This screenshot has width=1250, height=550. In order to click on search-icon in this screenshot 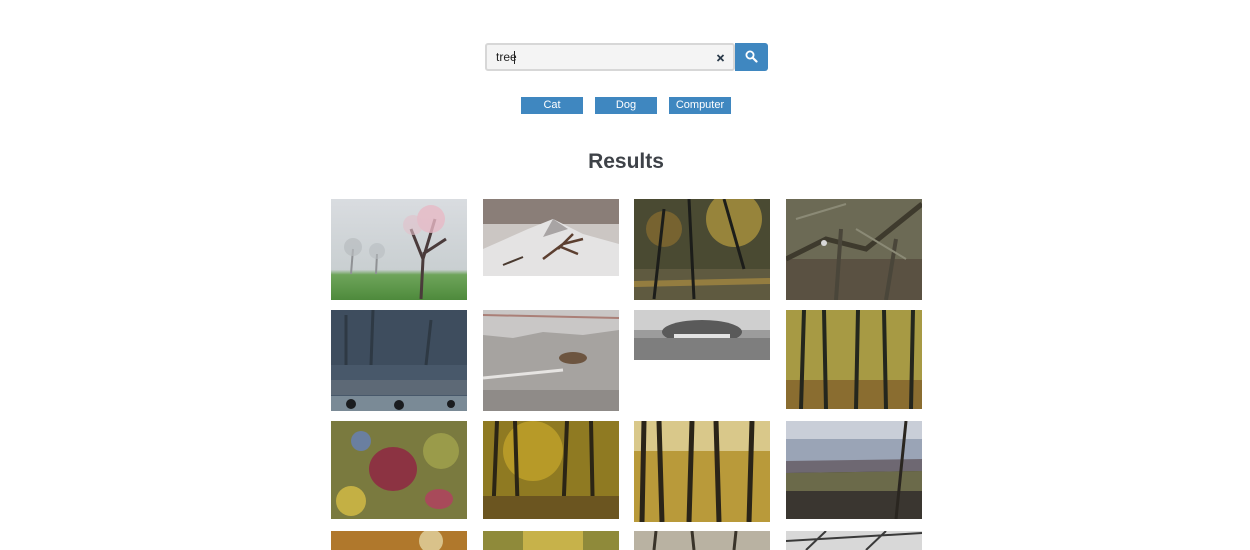, I will do `click(751, 56)`.